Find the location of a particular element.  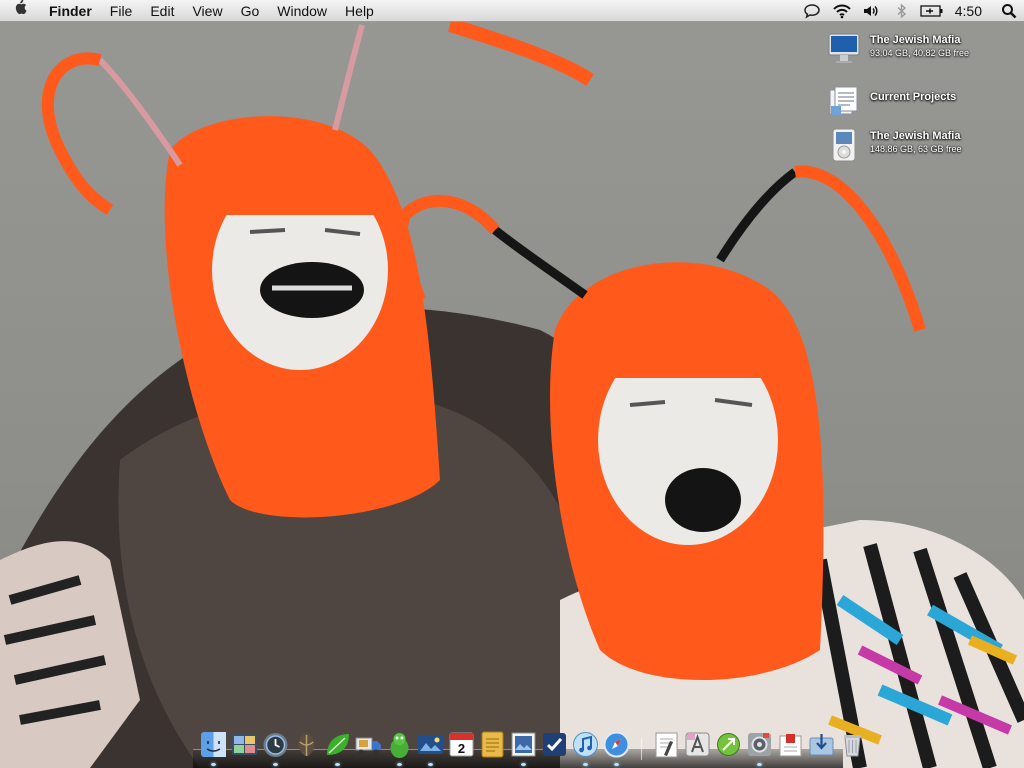

dock-photo-browser-icon is located at coordinates (430, 748).